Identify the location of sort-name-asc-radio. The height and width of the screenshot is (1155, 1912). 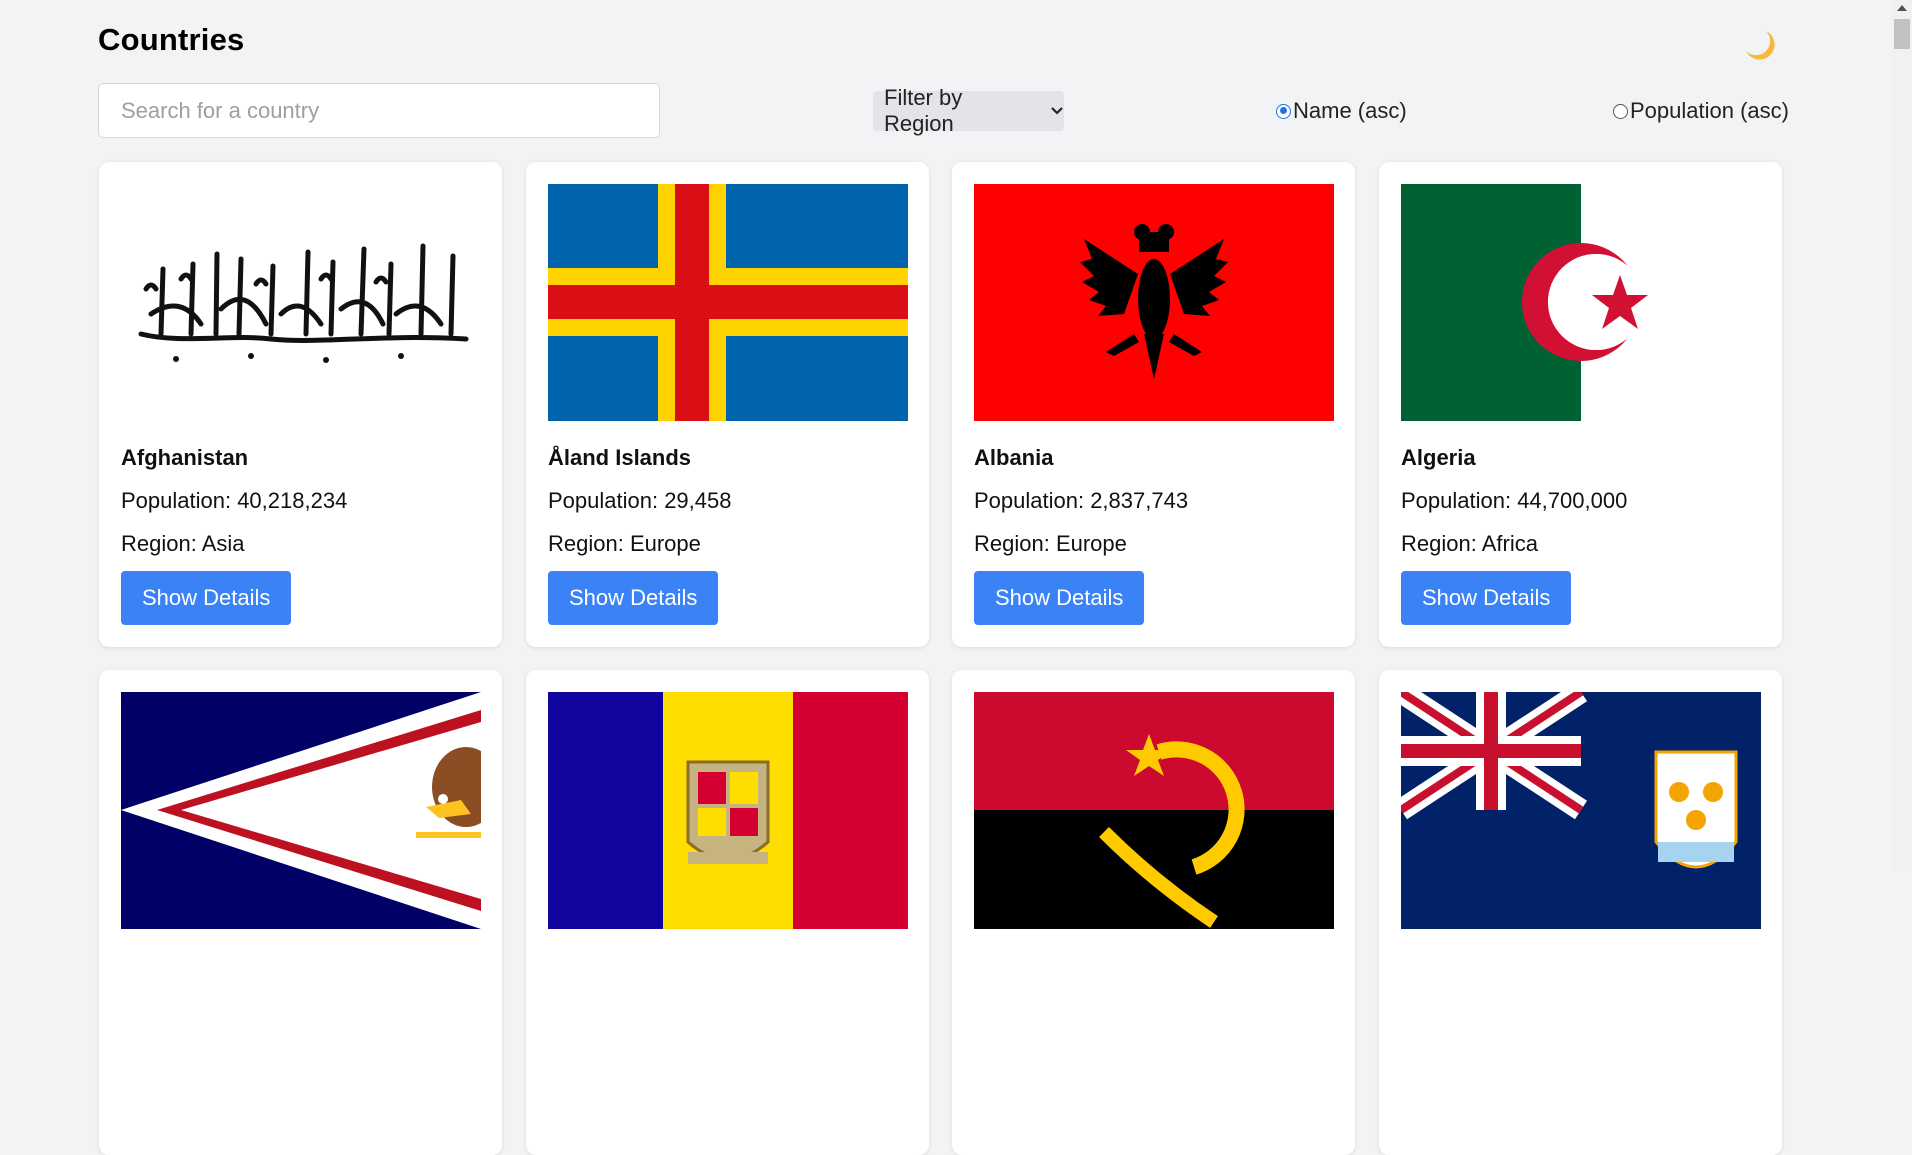
(1283, 111).